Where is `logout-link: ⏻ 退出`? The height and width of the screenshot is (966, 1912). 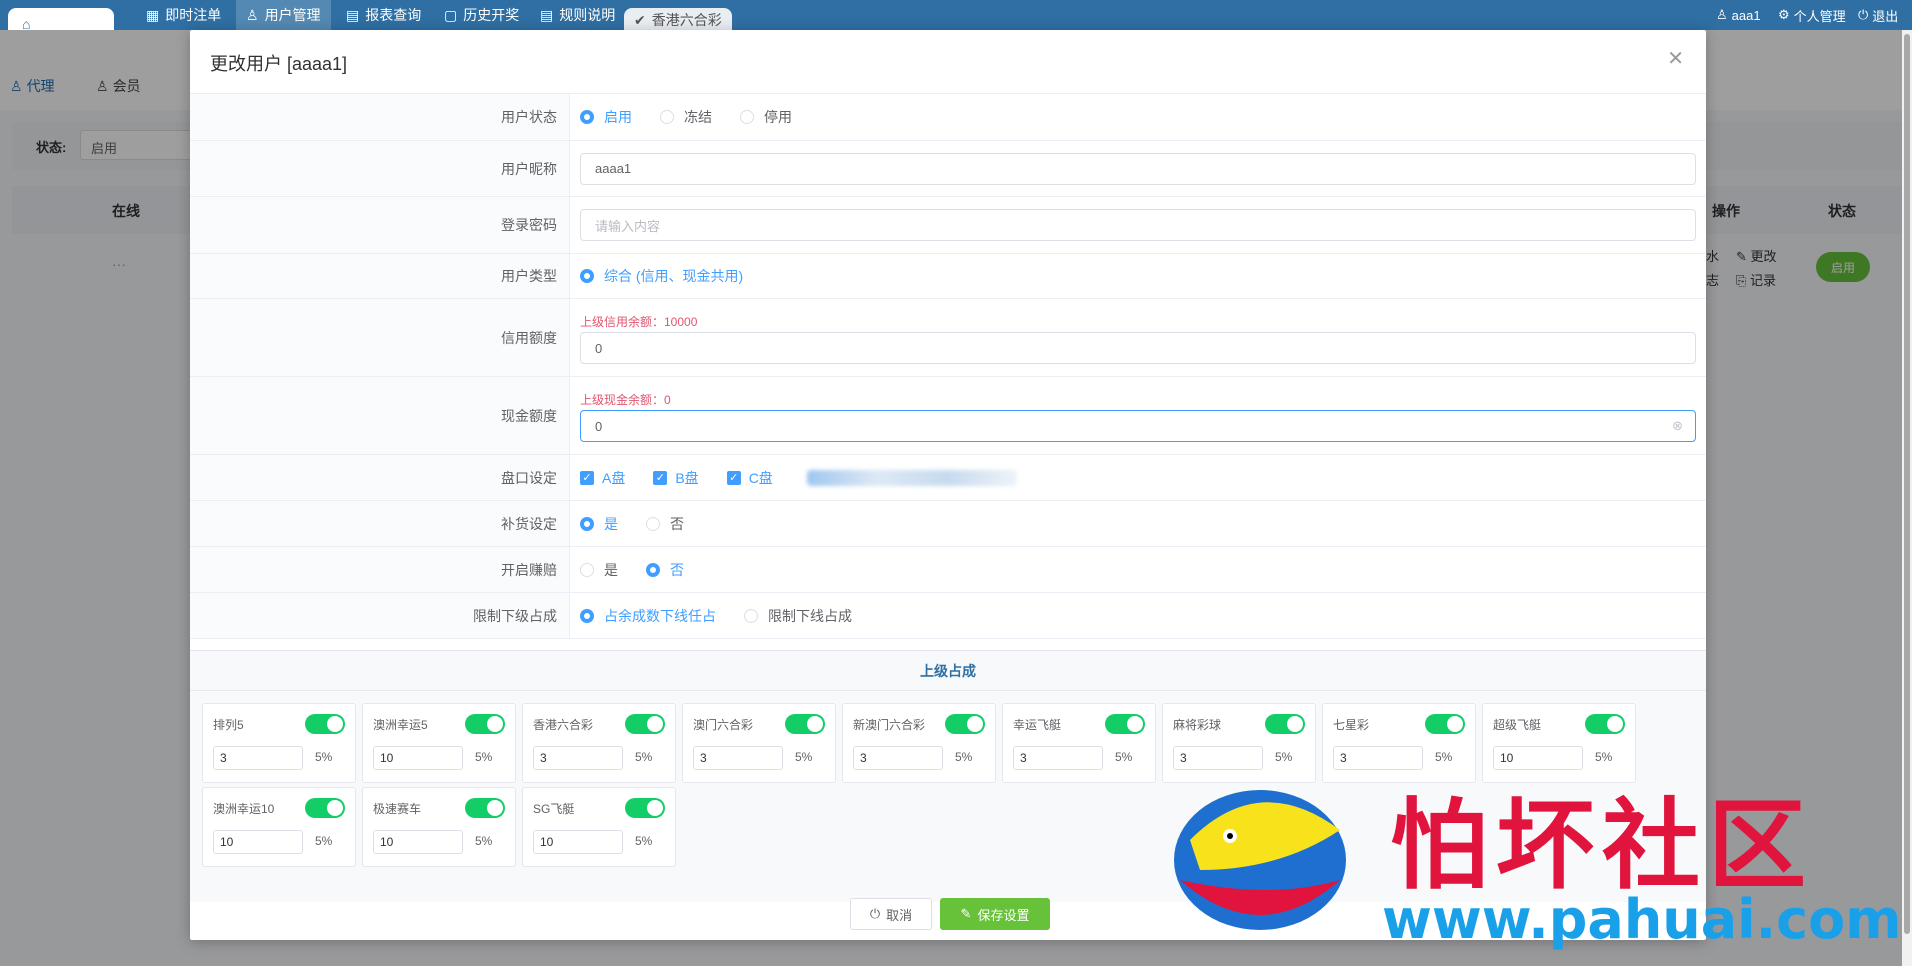
logout-link: ⏻ 退出 is located at coordinates (1878, 15).